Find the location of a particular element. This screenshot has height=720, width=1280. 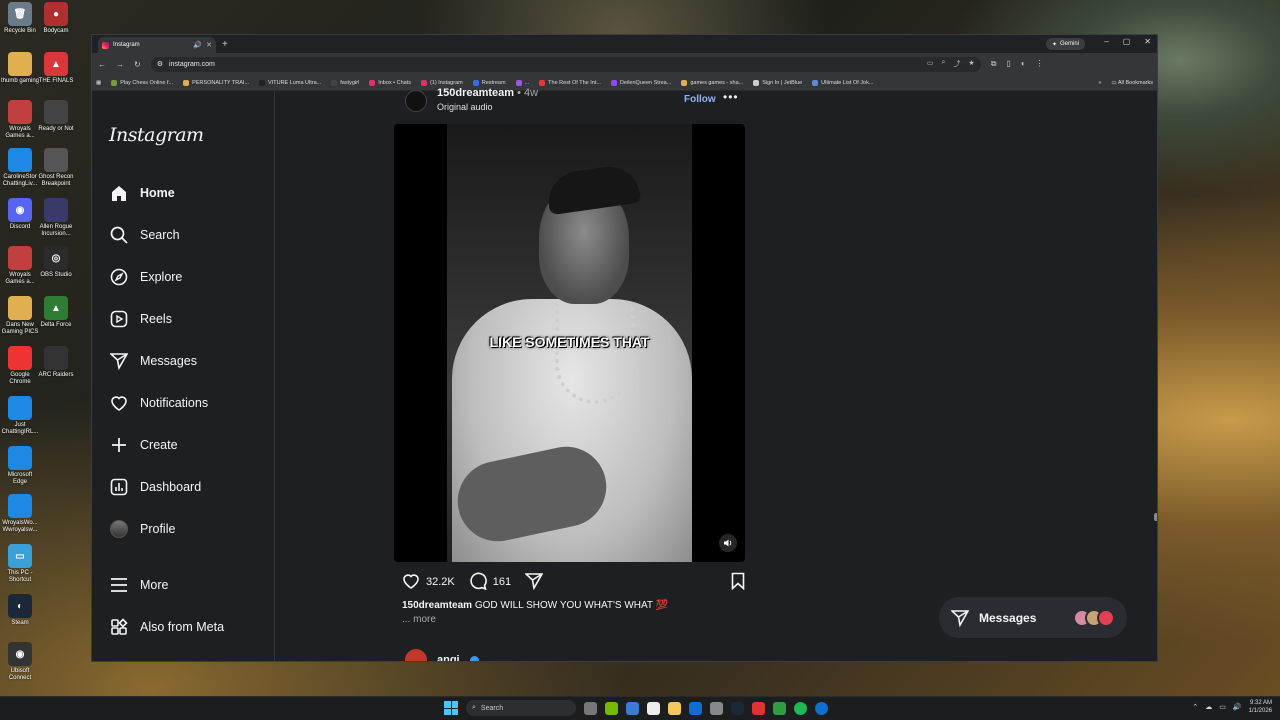

settings-icon is located at coordinates (716, 708).